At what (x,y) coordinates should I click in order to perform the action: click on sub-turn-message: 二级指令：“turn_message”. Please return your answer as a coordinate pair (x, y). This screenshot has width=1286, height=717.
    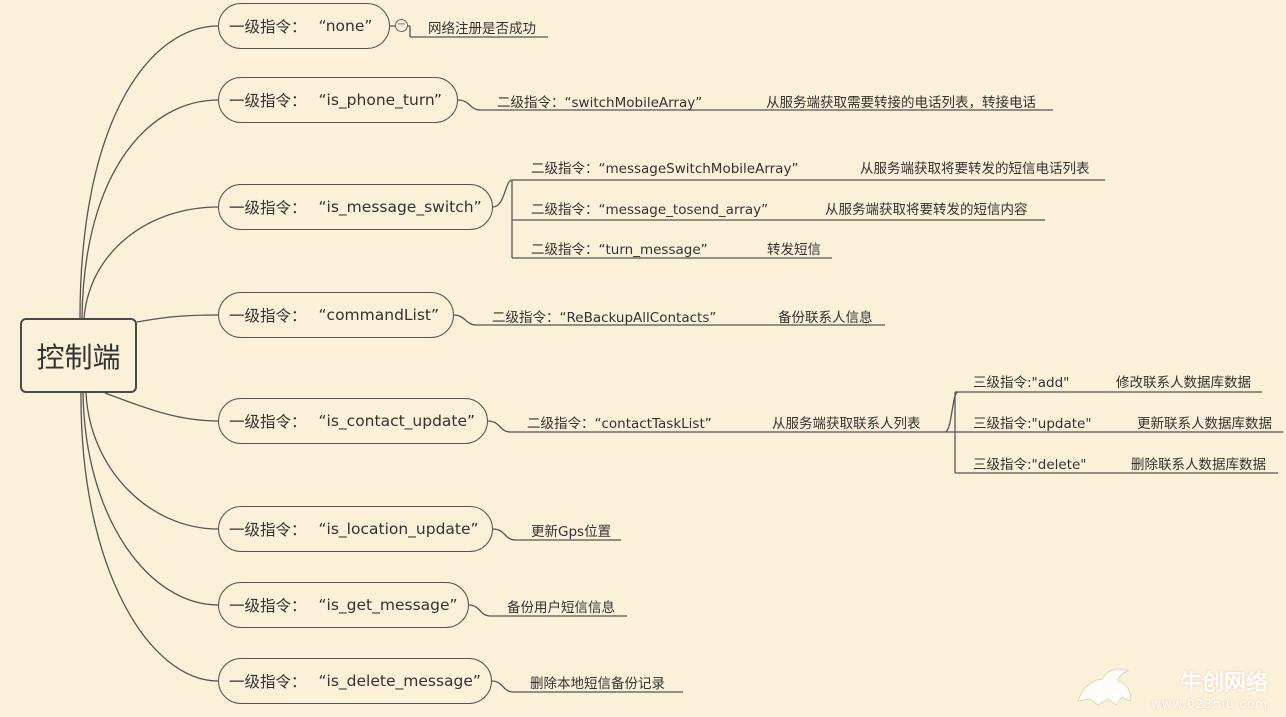
    Looking at the image, I should click on (619, 248).